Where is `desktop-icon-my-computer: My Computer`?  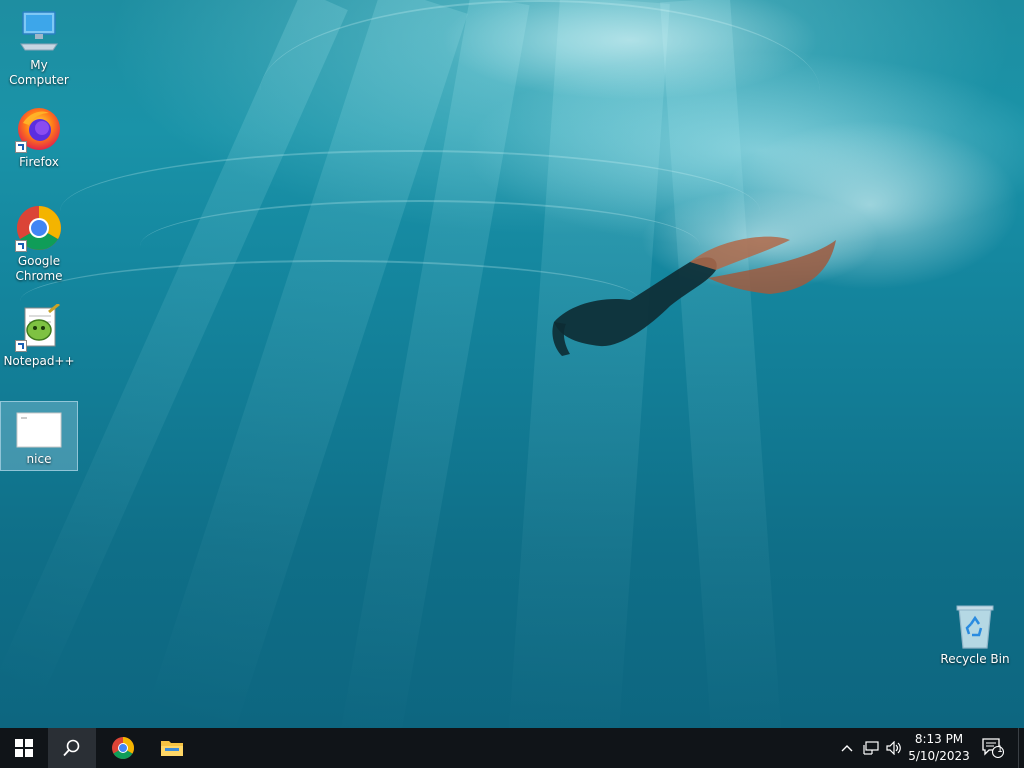
desktop-icon-my-computer: My Computer is located at coordinates (39, 48).